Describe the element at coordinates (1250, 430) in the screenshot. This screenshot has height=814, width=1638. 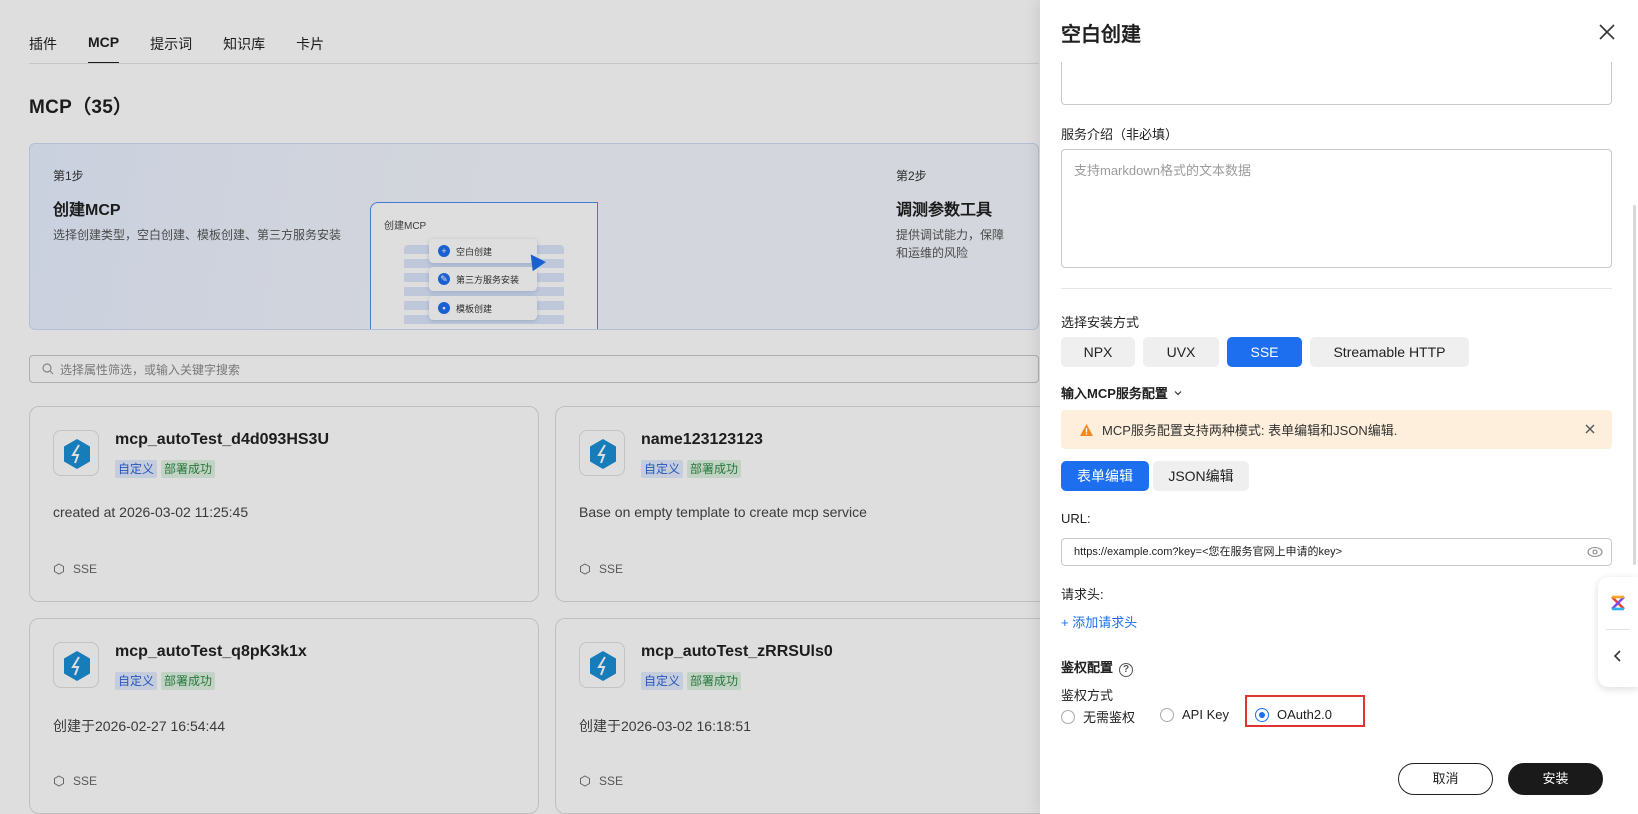
I see `alert-text: MCP服务配置支持两种模式: 表单编辑和JSON编辑.` at that location.